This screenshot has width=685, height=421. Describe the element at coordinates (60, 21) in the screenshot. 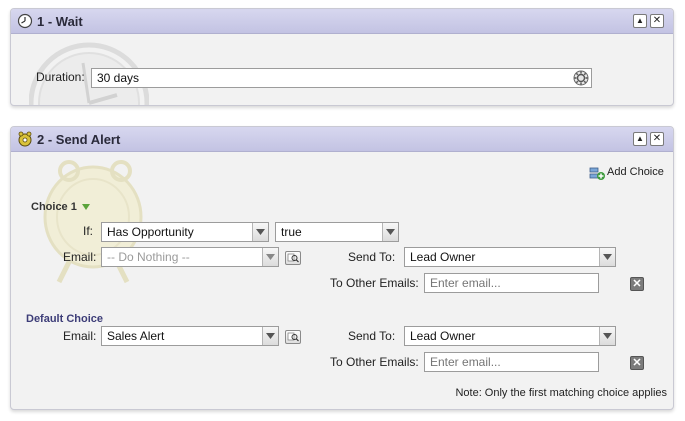

I see `wait-panel-title: 1 - Wait` at that location.